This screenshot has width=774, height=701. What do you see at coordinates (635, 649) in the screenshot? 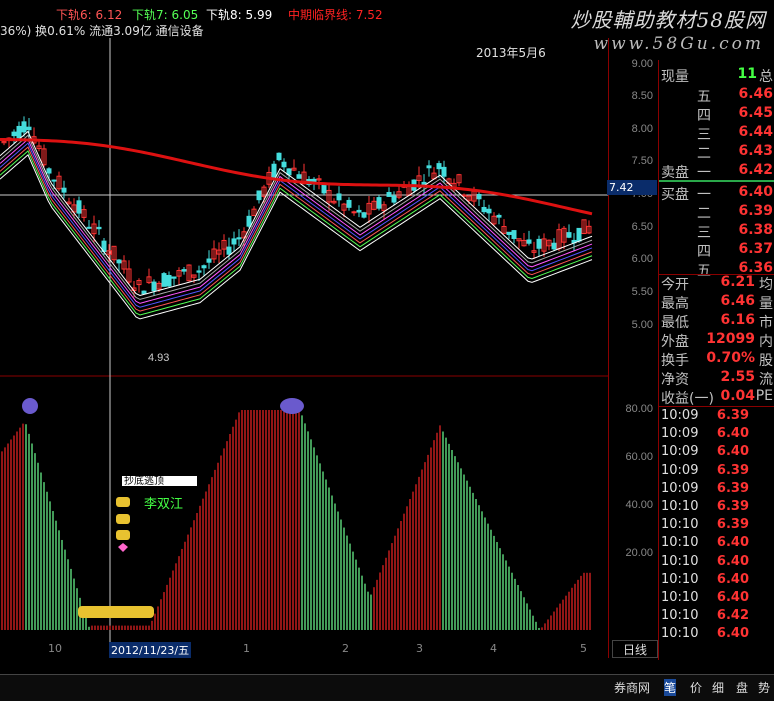
I see `period-selector: 日线` at bounding box center [635, 649].